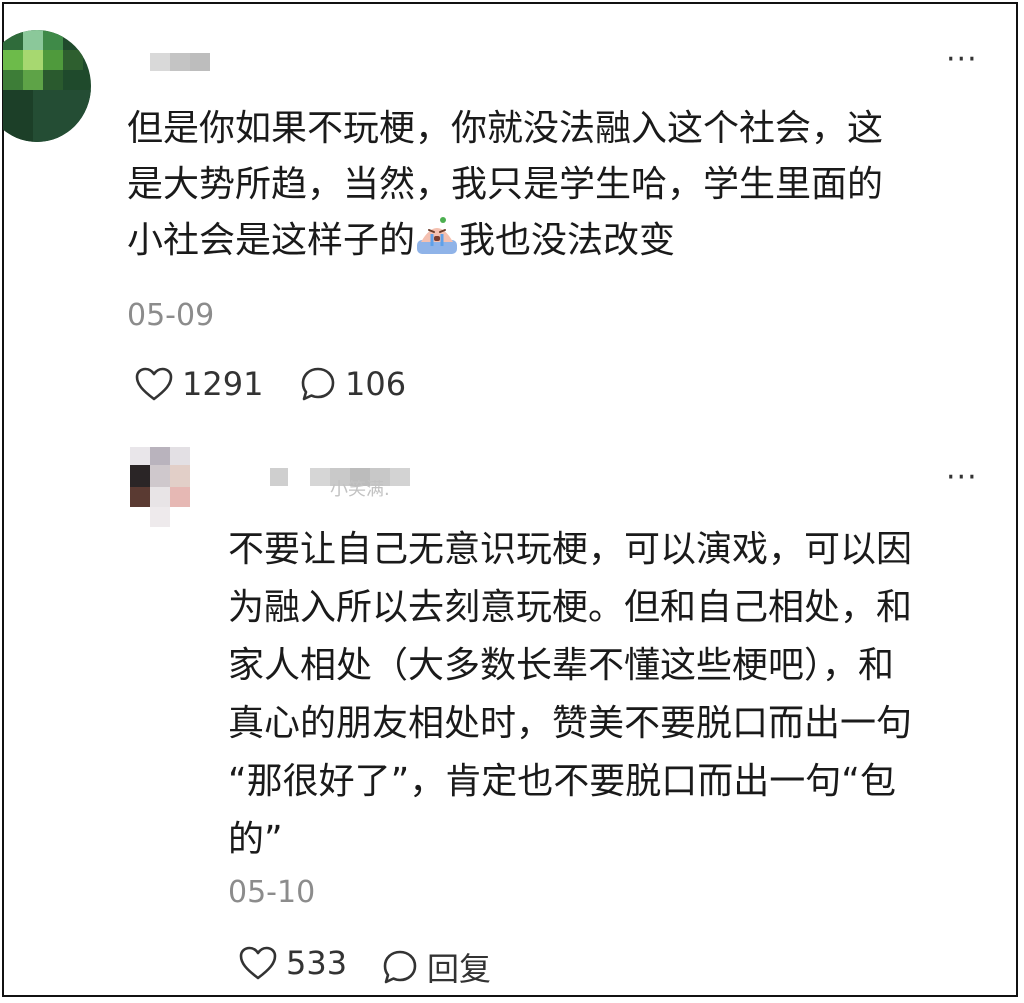 This screenshot has width=1024, height=1003. Describe the element at coordinates (570, 549) in the screenshot. I see `reply-text-line: 不要让自己无意识玩梗，可以演戏，可以因` at that location.